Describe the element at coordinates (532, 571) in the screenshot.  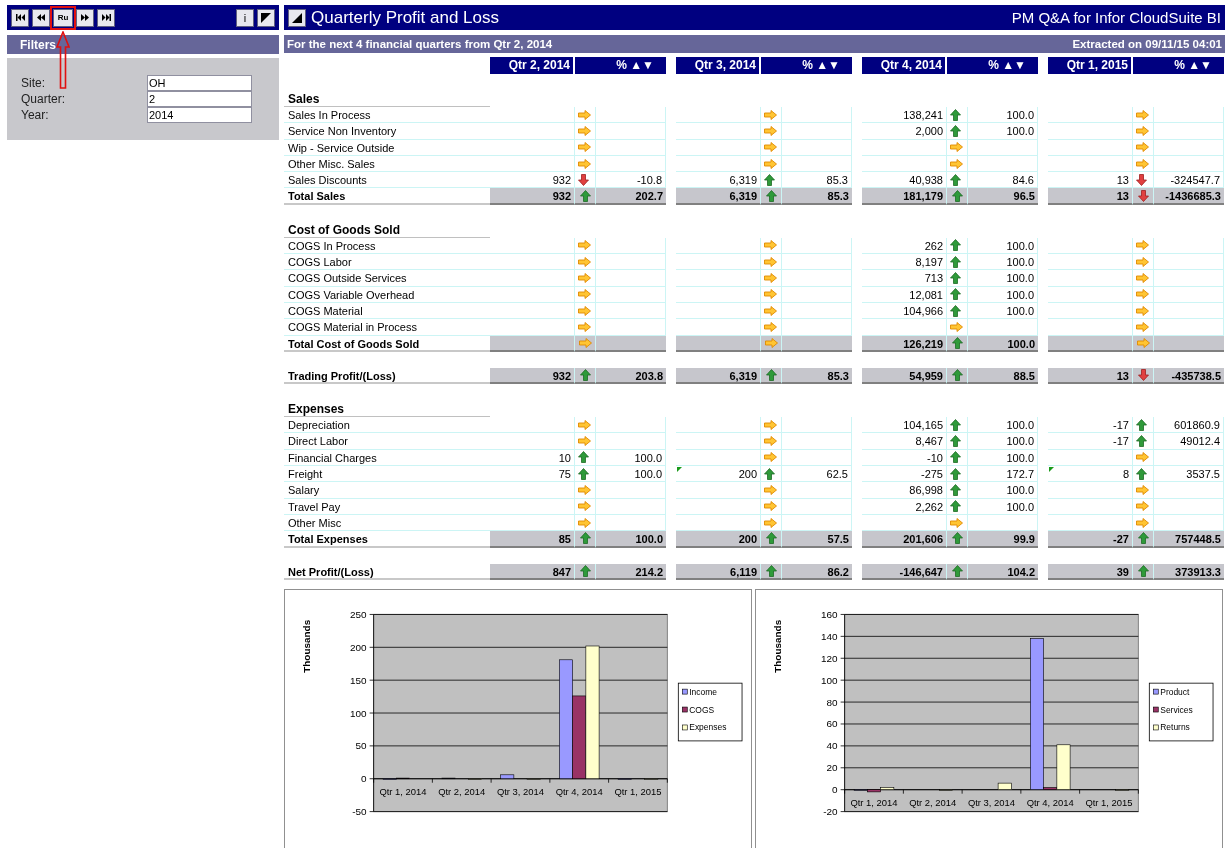
I see `table-cell: 847` at that location.